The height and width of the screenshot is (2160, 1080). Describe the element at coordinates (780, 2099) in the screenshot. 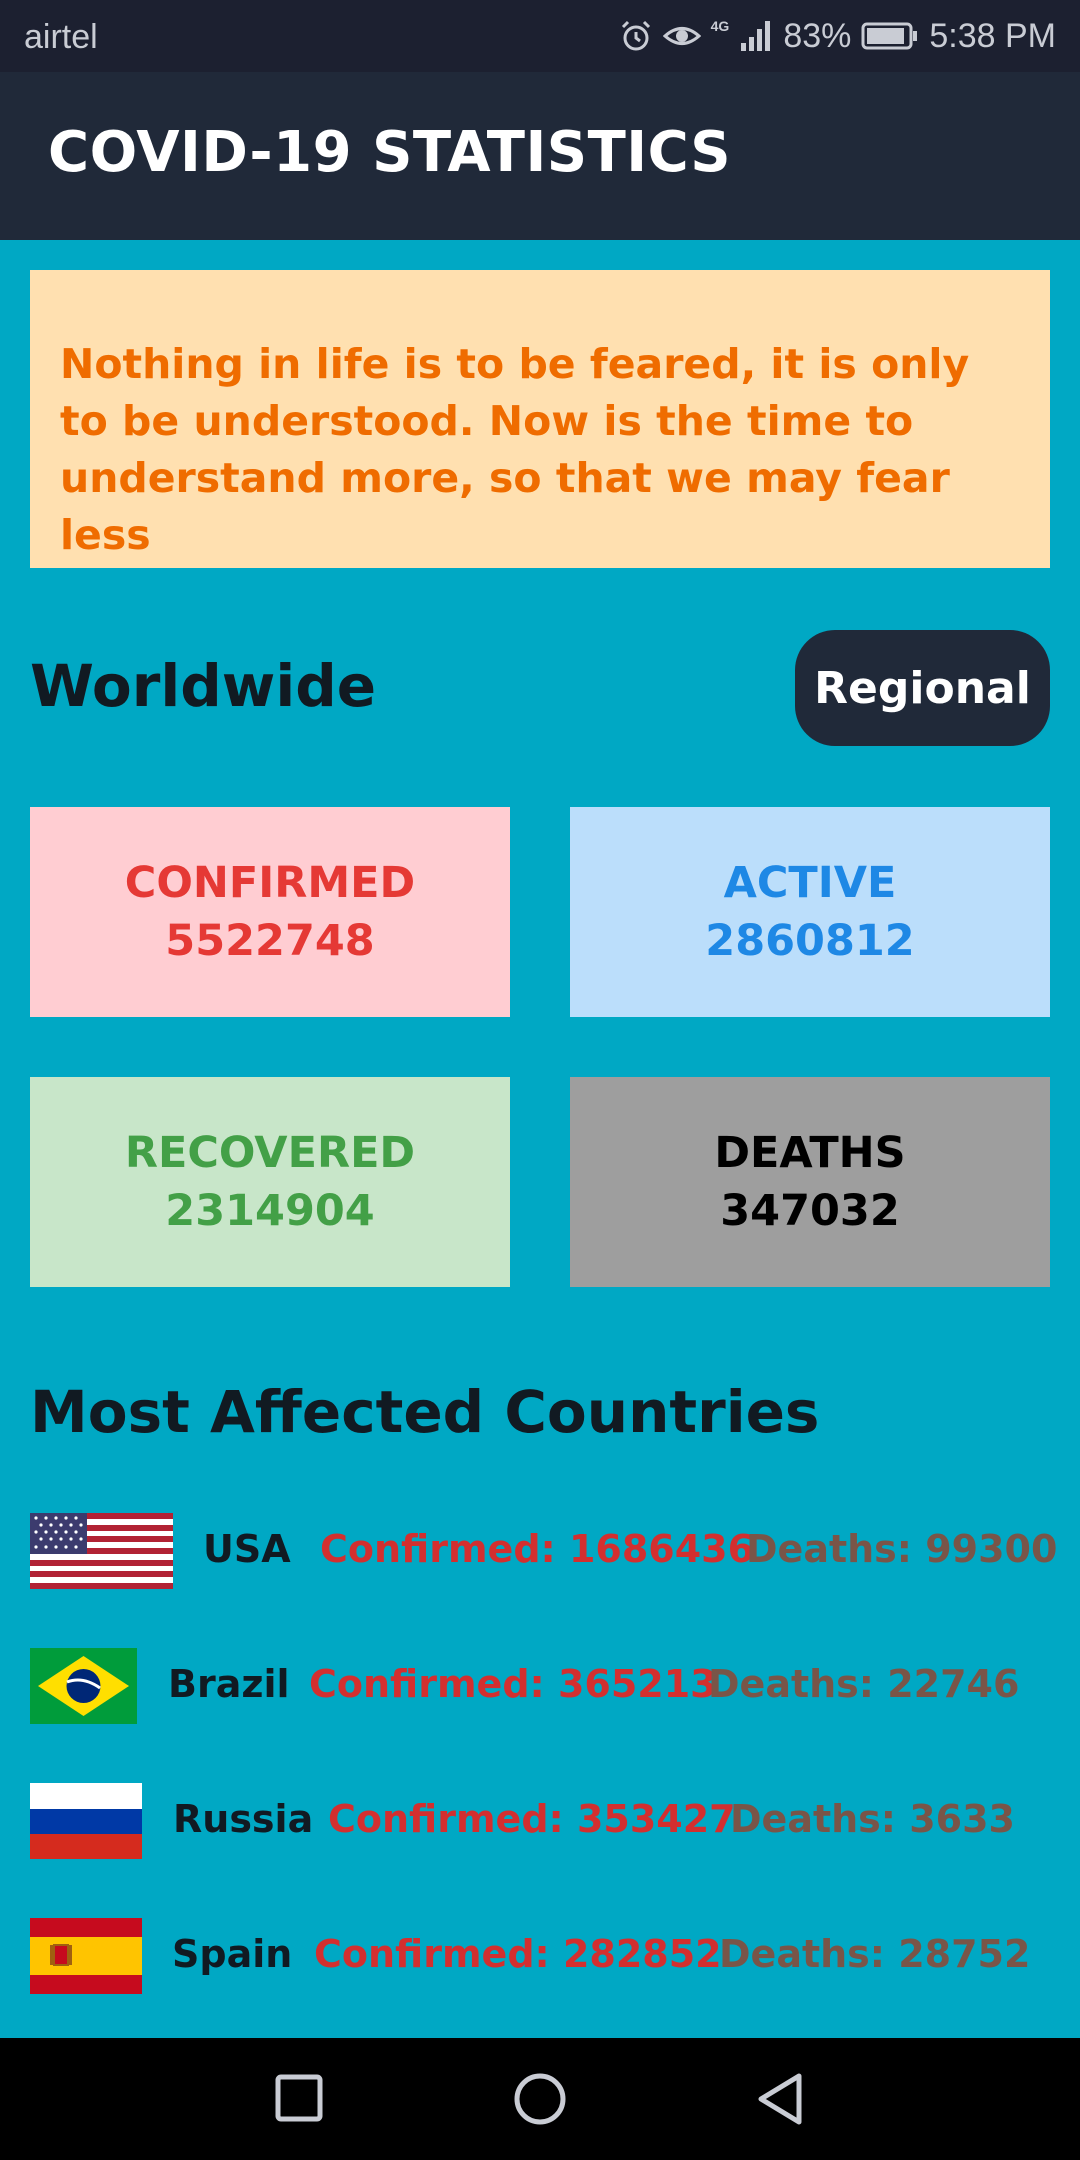

I see `back-icon` at that location.